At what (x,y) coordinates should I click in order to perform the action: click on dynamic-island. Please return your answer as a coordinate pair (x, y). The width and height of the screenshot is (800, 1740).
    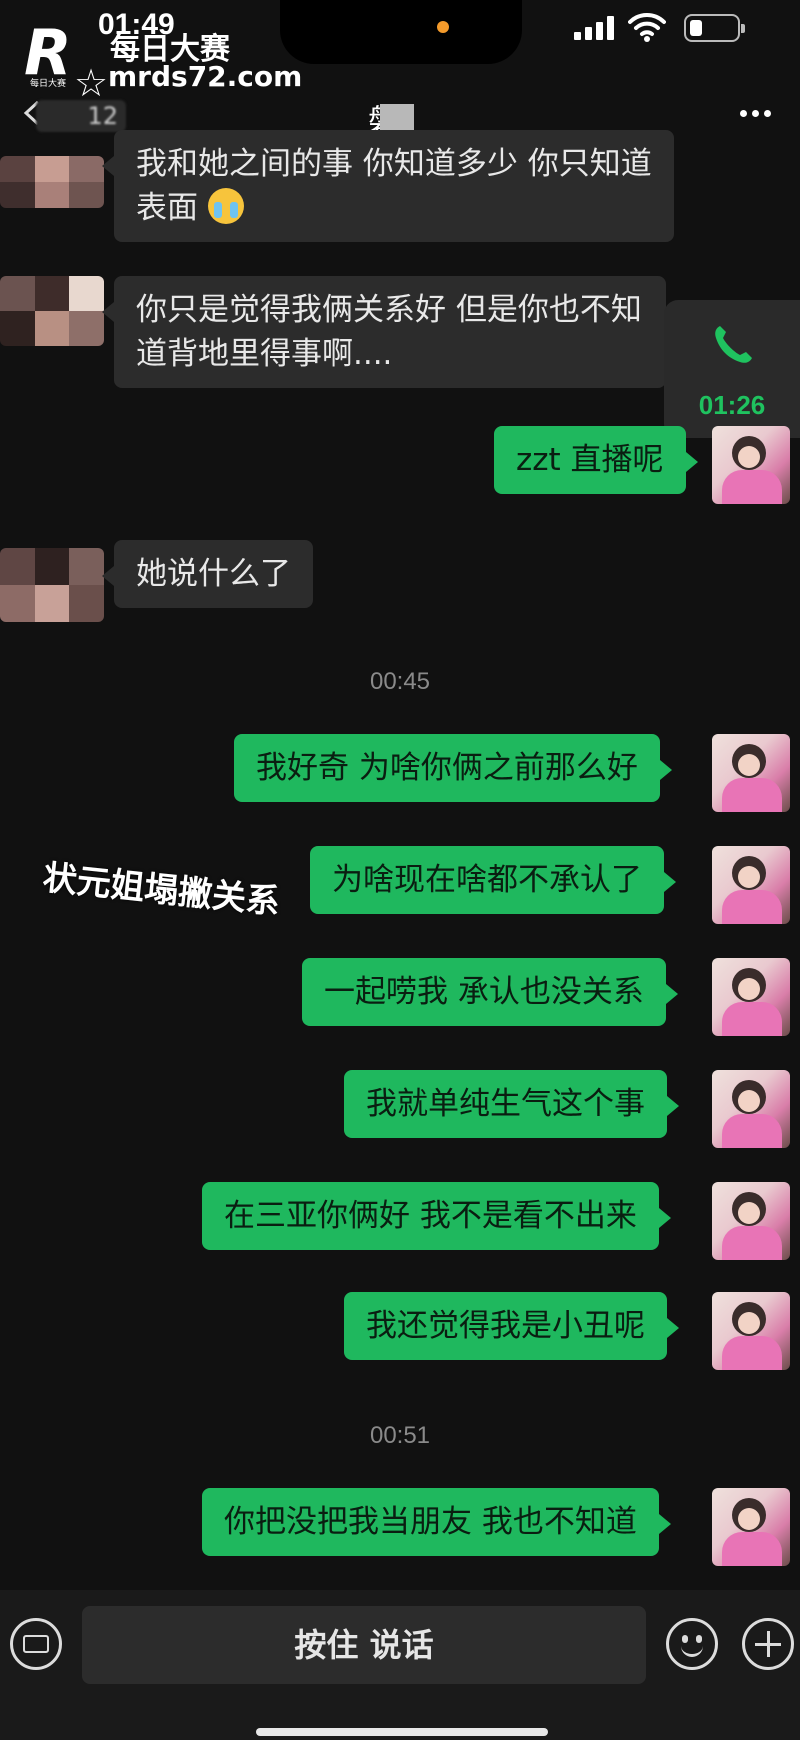
    Looking at the image, I should click on (401, 32).